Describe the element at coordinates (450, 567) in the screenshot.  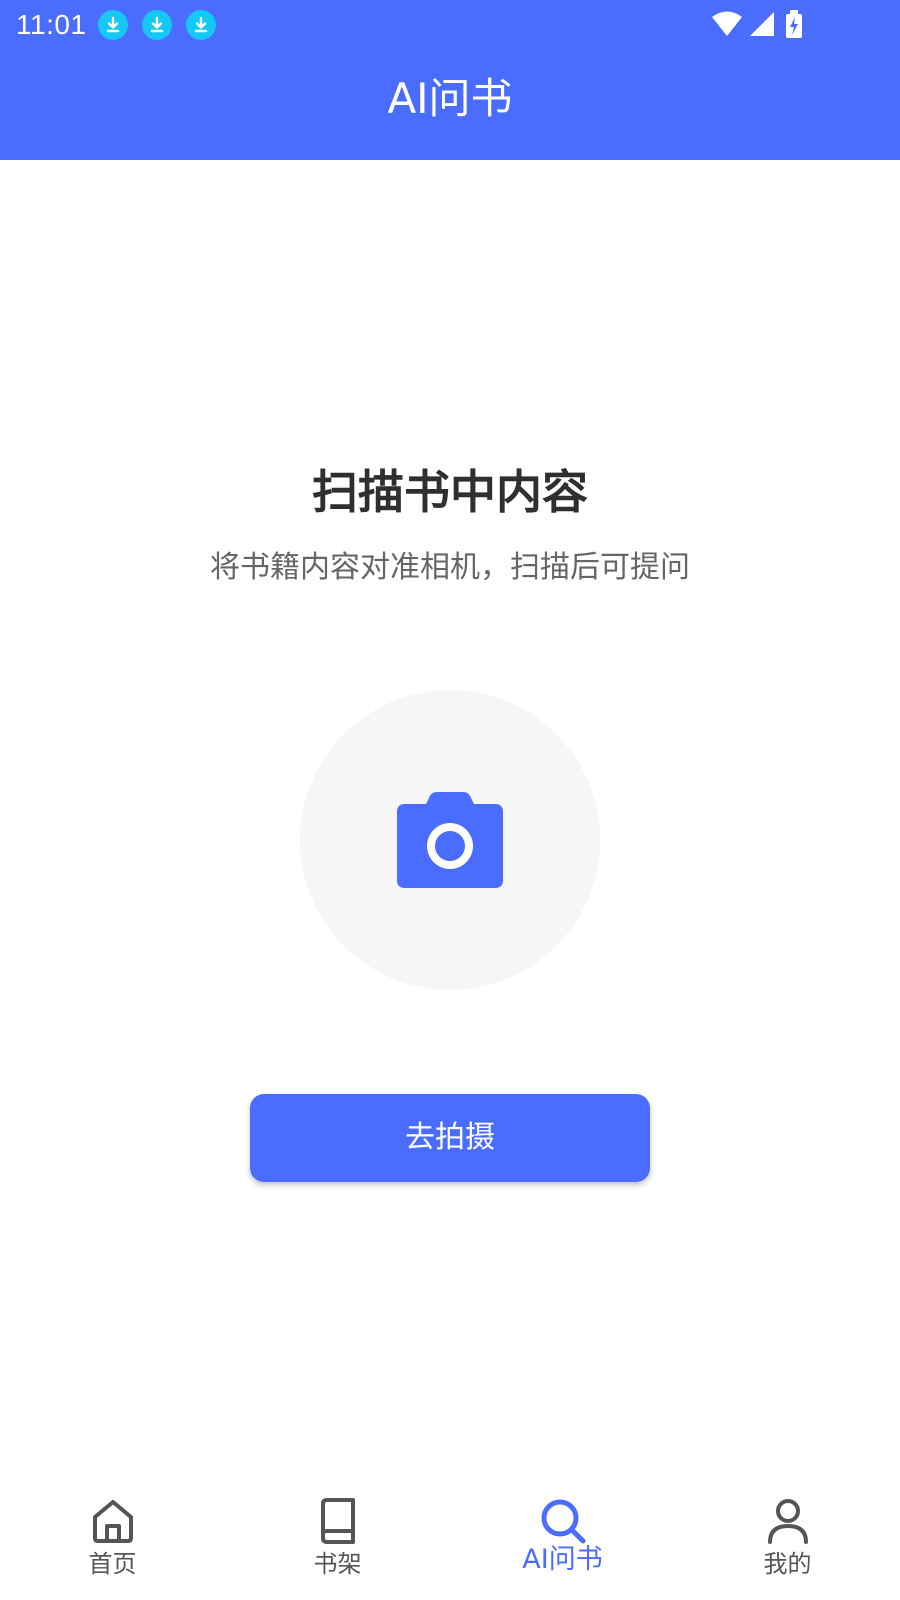
I see `scan-subheading: 将书籍内容对准相机，扫描后可提问` at that location.